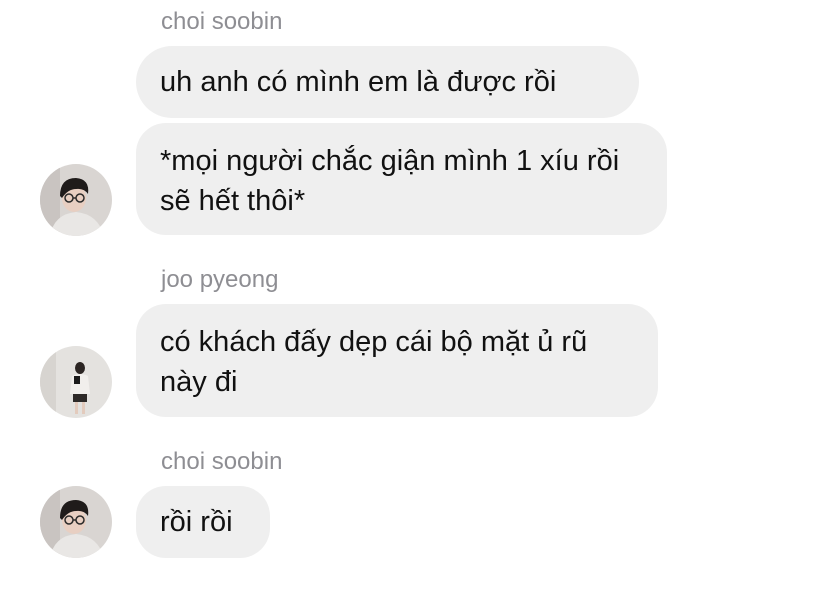  I want to click on message-text: có khách đấy dẹp cái bộ mặt ủ rũ này đi, so click(374, 362).